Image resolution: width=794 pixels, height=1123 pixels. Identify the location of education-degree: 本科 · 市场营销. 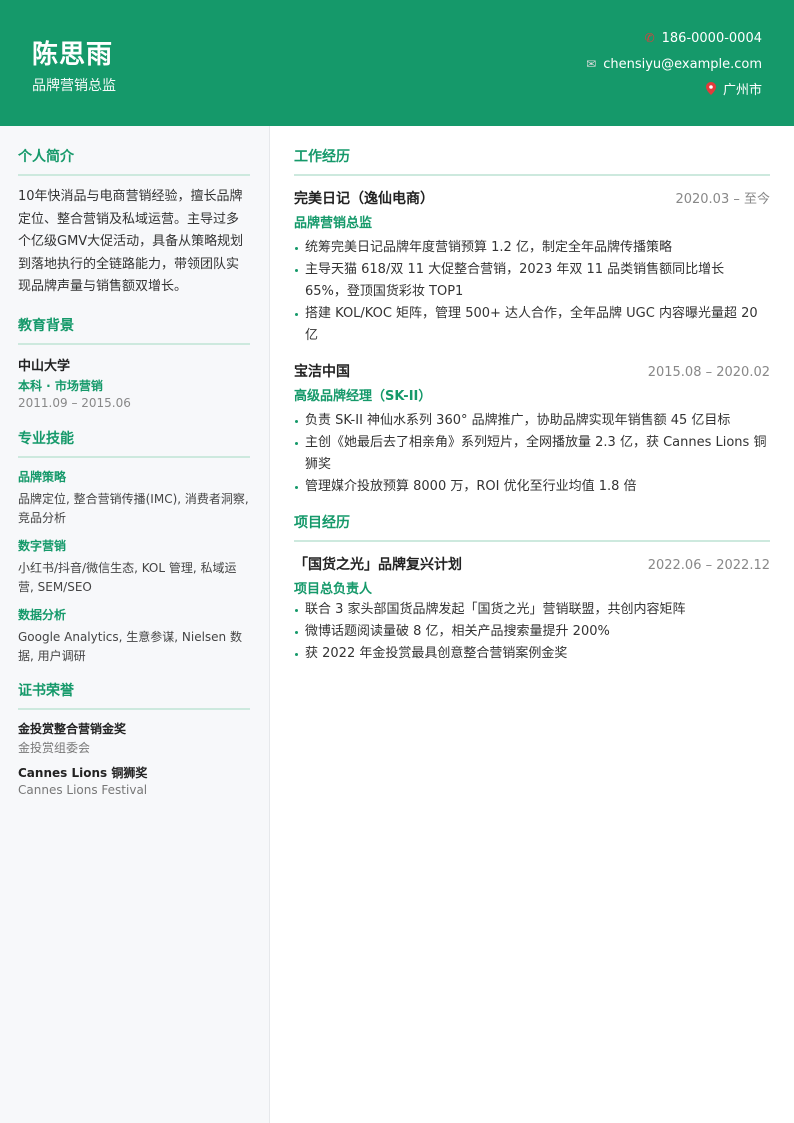
(60, 385).